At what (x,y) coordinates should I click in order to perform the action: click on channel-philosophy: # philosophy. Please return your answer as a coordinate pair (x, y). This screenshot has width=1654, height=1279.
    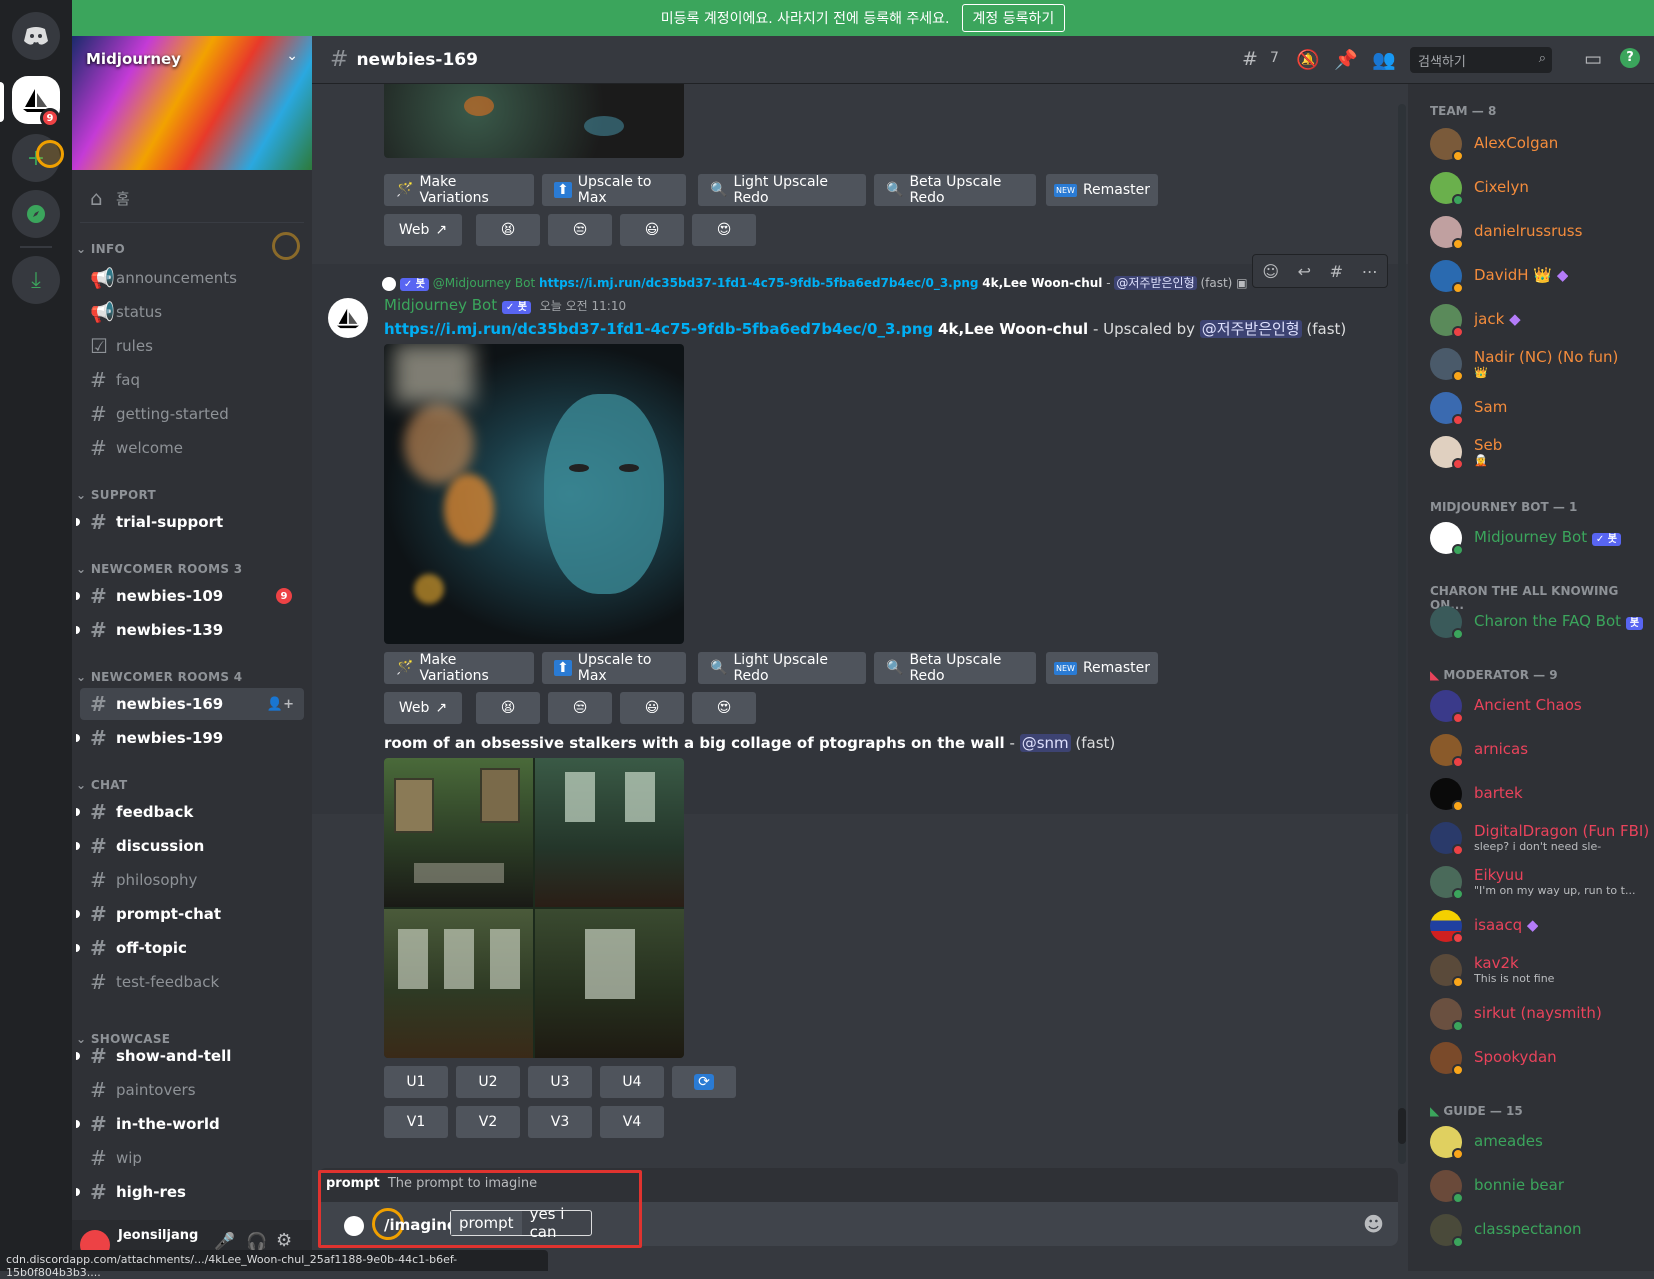
    Looking at the image, I should click on (192, 880).